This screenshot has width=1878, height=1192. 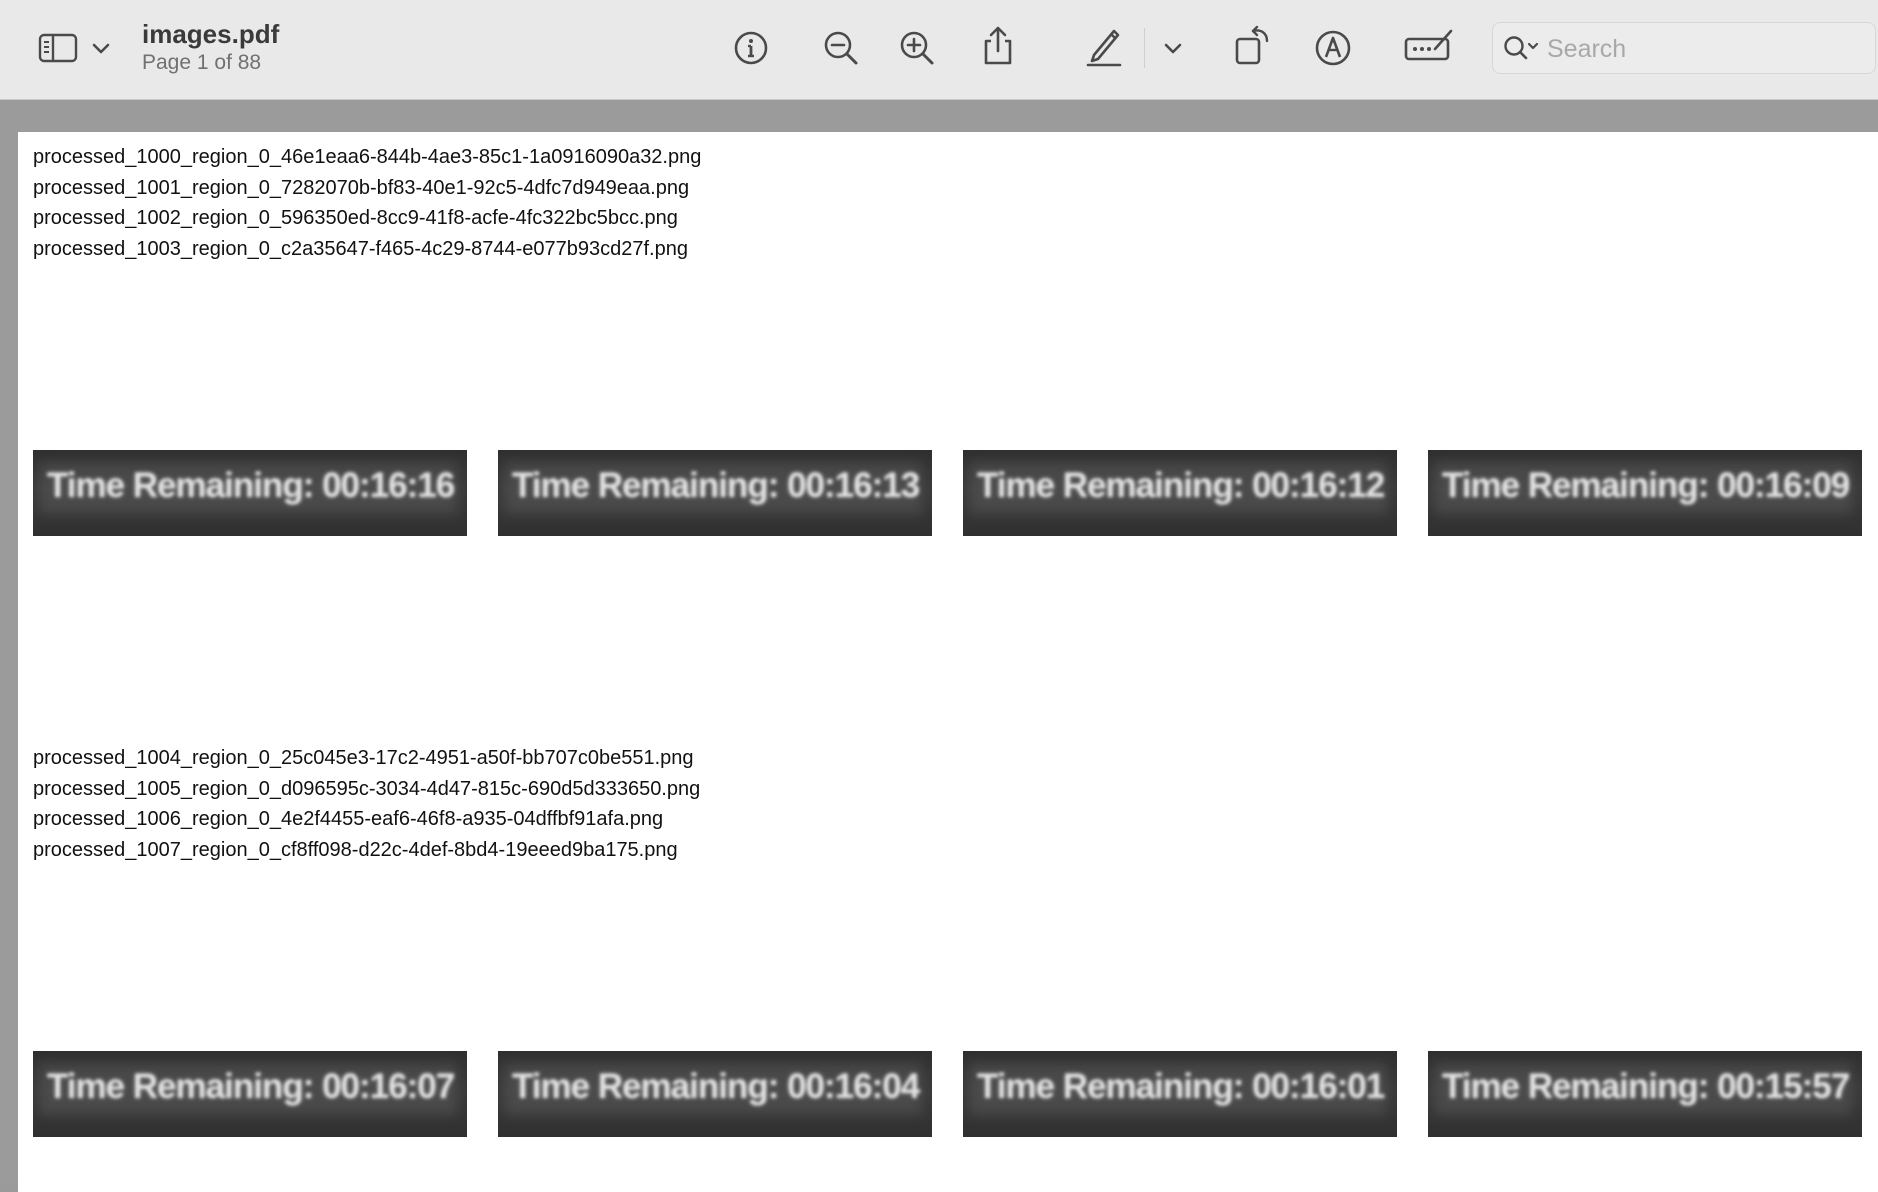 What do you see at coordinates (251, 1086) in the screenshot?
I see `thumbnail-text: Time Remaining: 00:16:07` at bounding box center [251, 1086].